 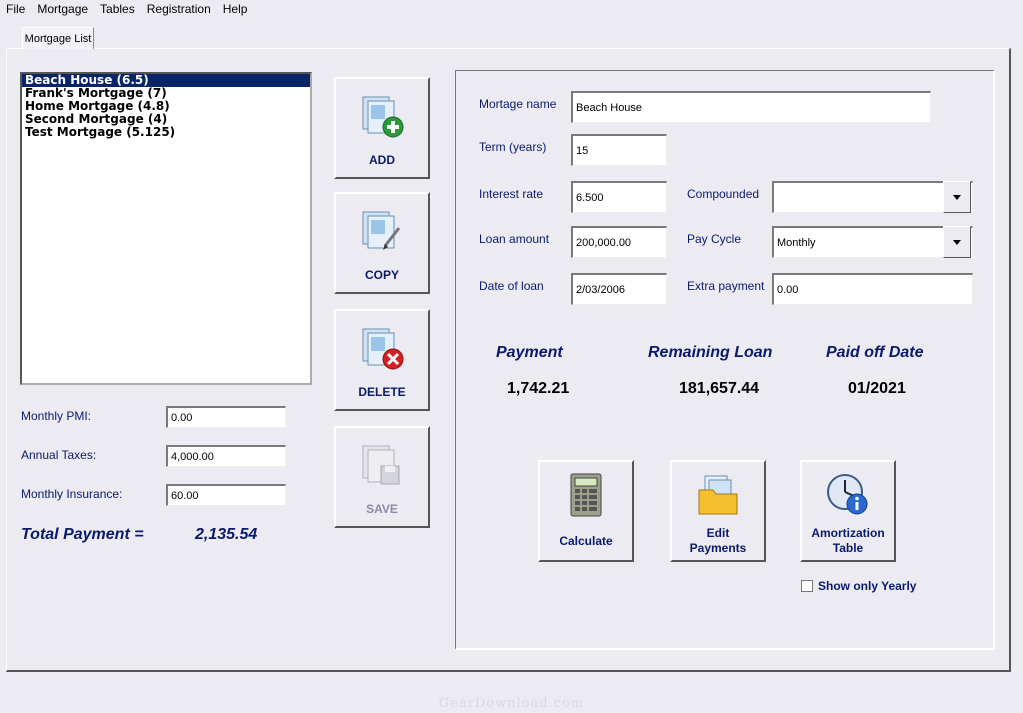 What do you see at coordinates (848, 495) in the screenshot?
I see `clock-info-icon` at bounding box center [848, 495].